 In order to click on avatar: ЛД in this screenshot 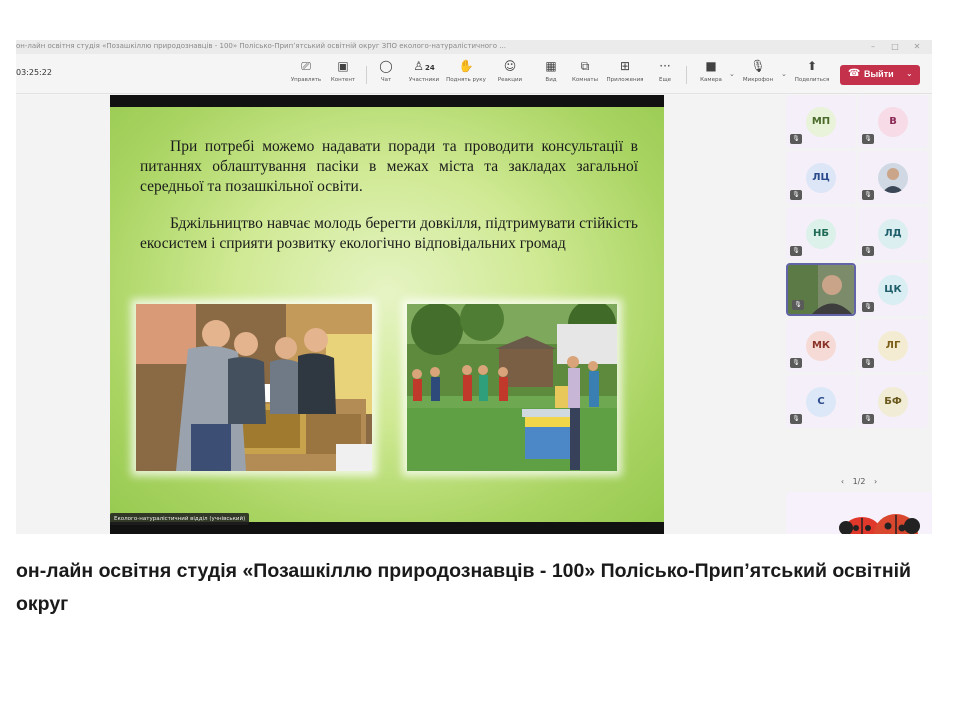, I will do `click(893, 234)`.